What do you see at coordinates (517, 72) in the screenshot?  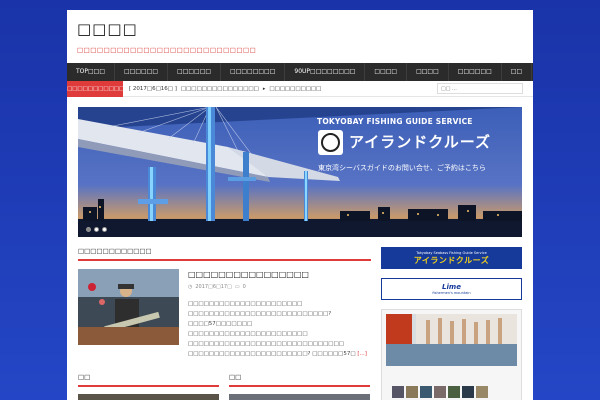 I see `nav-item-9: □□` at bounding box center [517, 72].